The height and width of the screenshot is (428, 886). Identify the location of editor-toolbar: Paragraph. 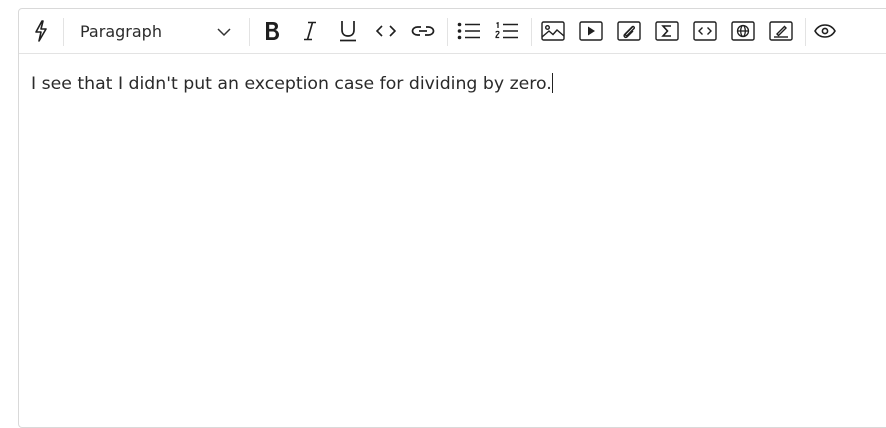
(452, 31).